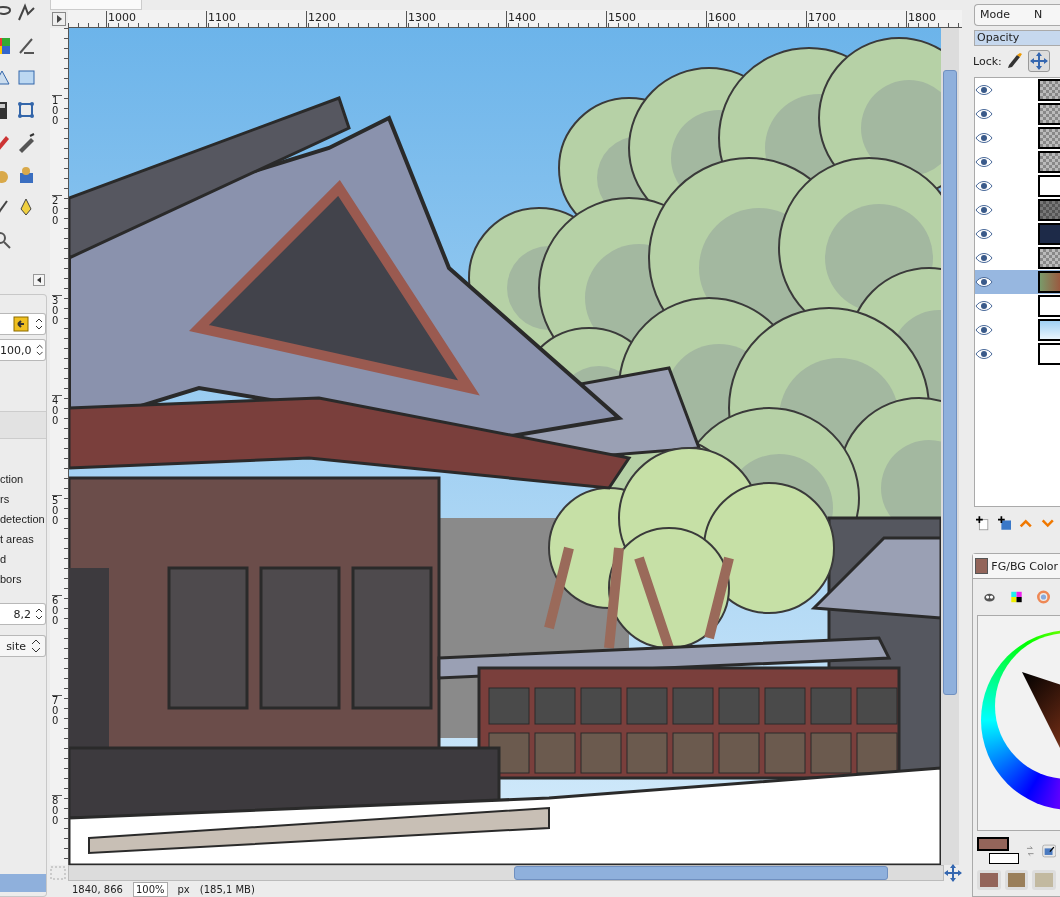 The height and width of the screenshot is (897, 1060). I want to click on ruler-label: 200, so click(57, 210).